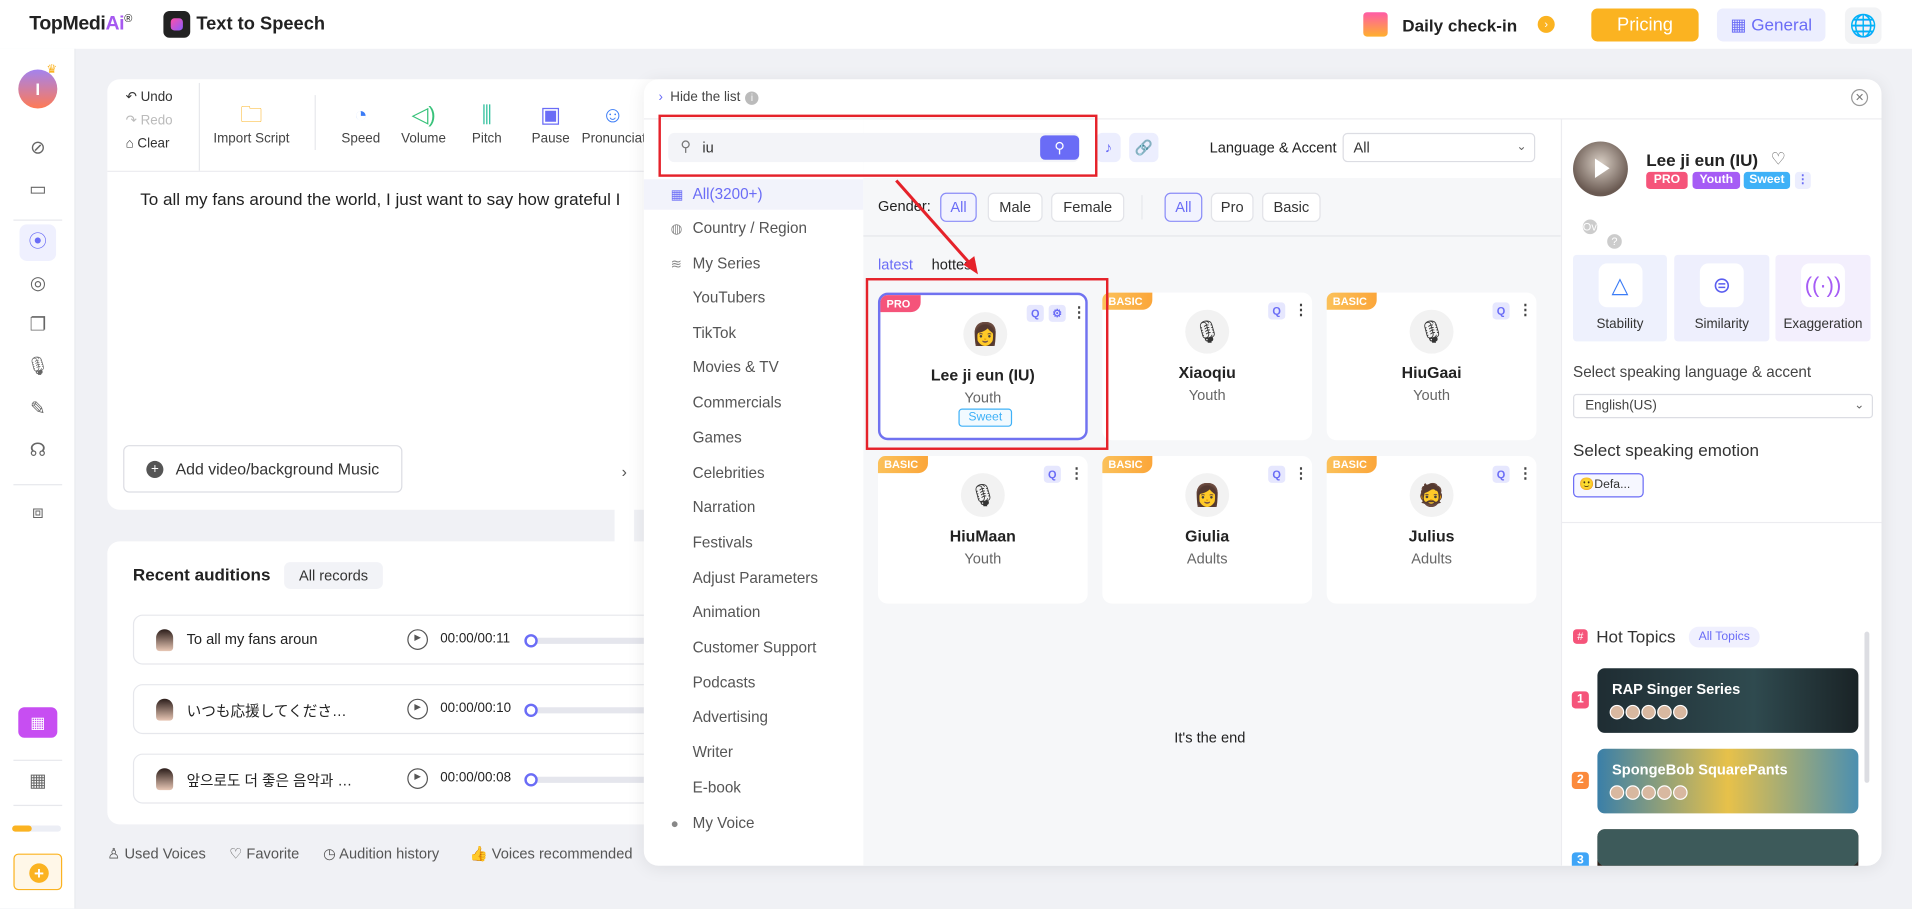 This screenshot has height=909, width=1912. What do you see at coordinates (1728, 700) in the screenshot?
I see `topic-card: RAP Singer Series` at bounding box center [1728, 700].